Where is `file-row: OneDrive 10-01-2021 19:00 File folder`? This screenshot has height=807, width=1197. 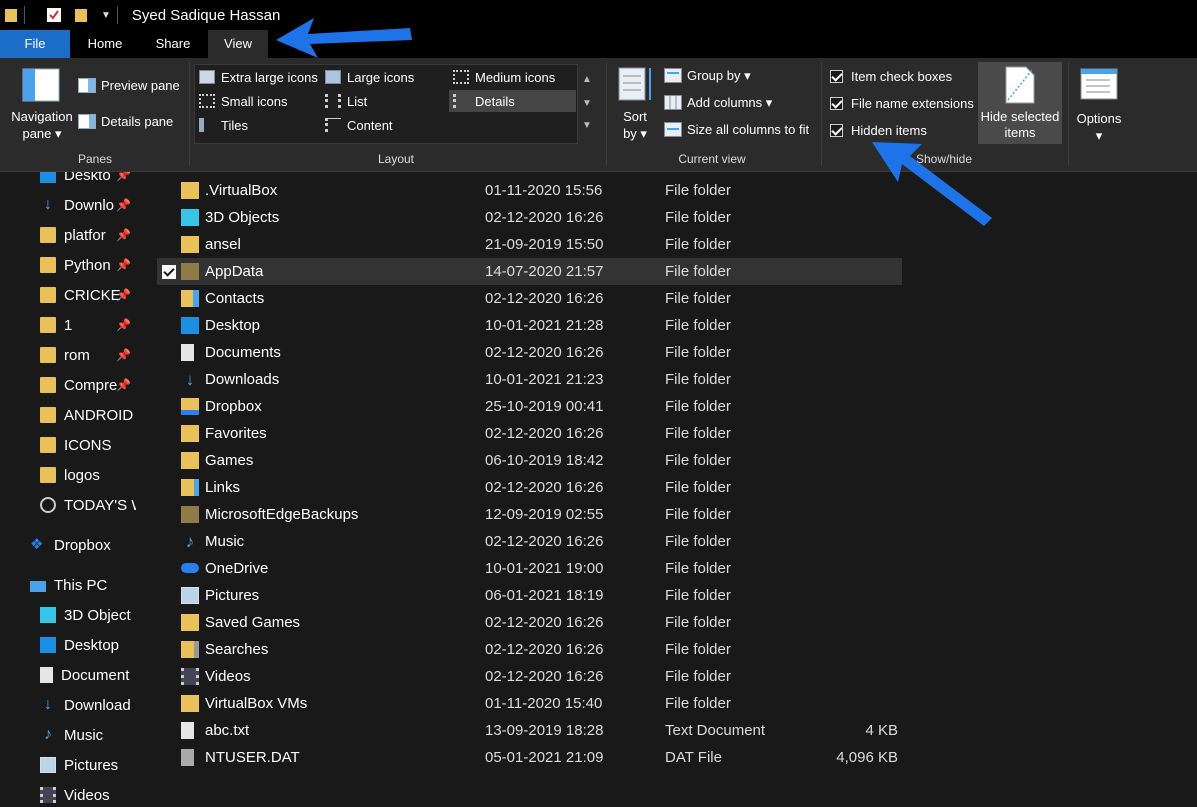
file-row: OneDrive 10-01-2021 19:00 File folder is located at coordinates (529, 568).